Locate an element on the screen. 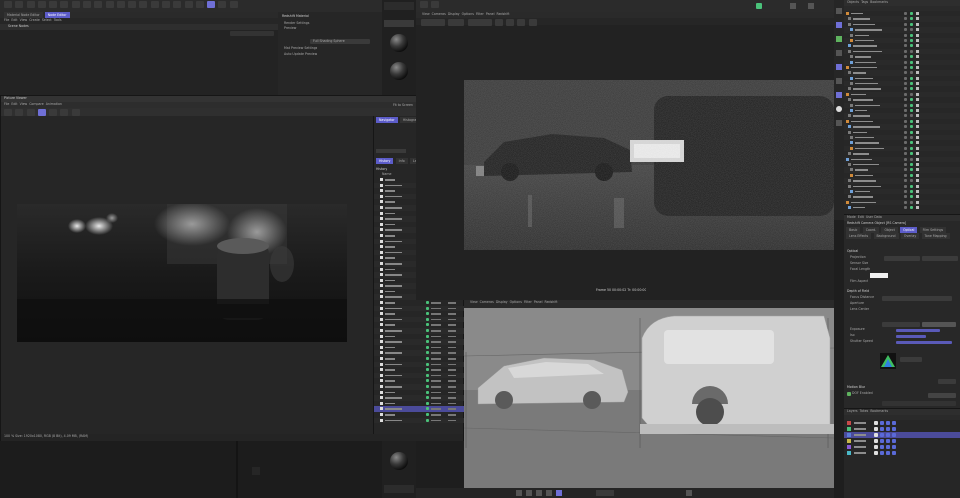  menu-options: Options is located at coordinates (468, 14).